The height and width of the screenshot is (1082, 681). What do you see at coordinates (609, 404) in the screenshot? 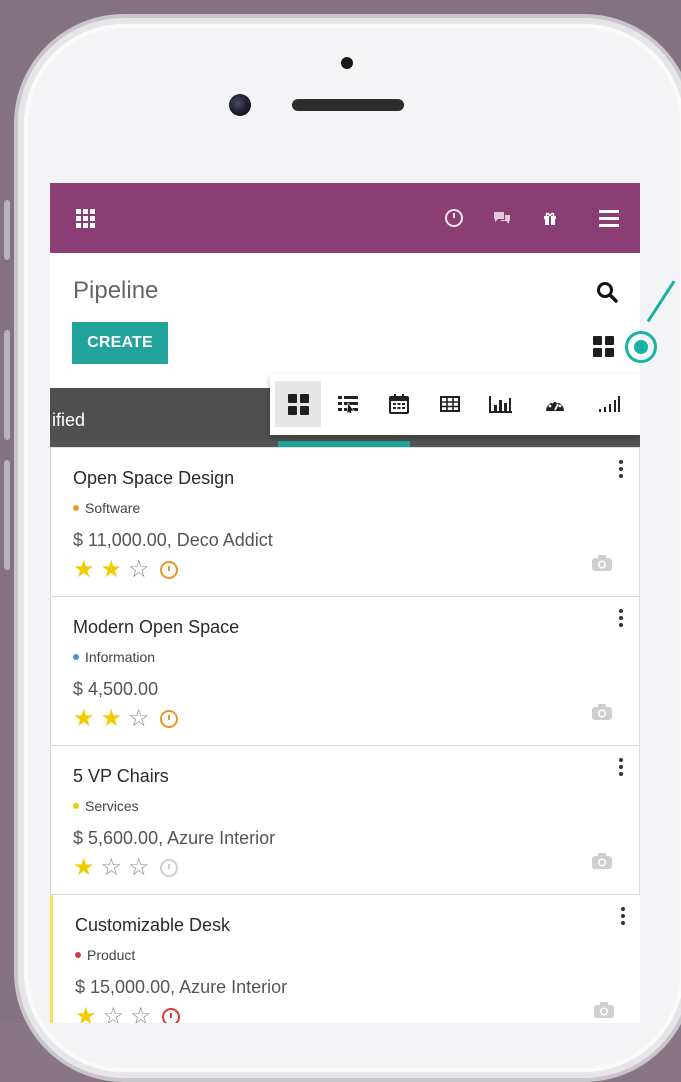
I see `cohort-icon` at bounding box center [609, 404].